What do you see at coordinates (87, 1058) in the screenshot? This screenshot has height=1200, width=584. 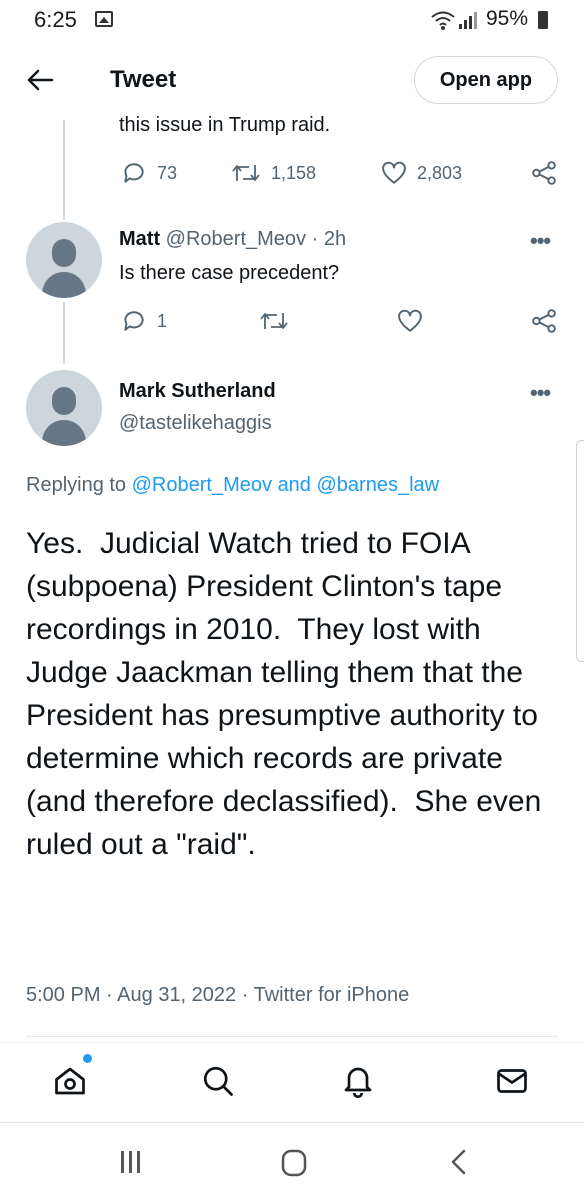 I see `notification-dot` at bounding box center [87, 1058].